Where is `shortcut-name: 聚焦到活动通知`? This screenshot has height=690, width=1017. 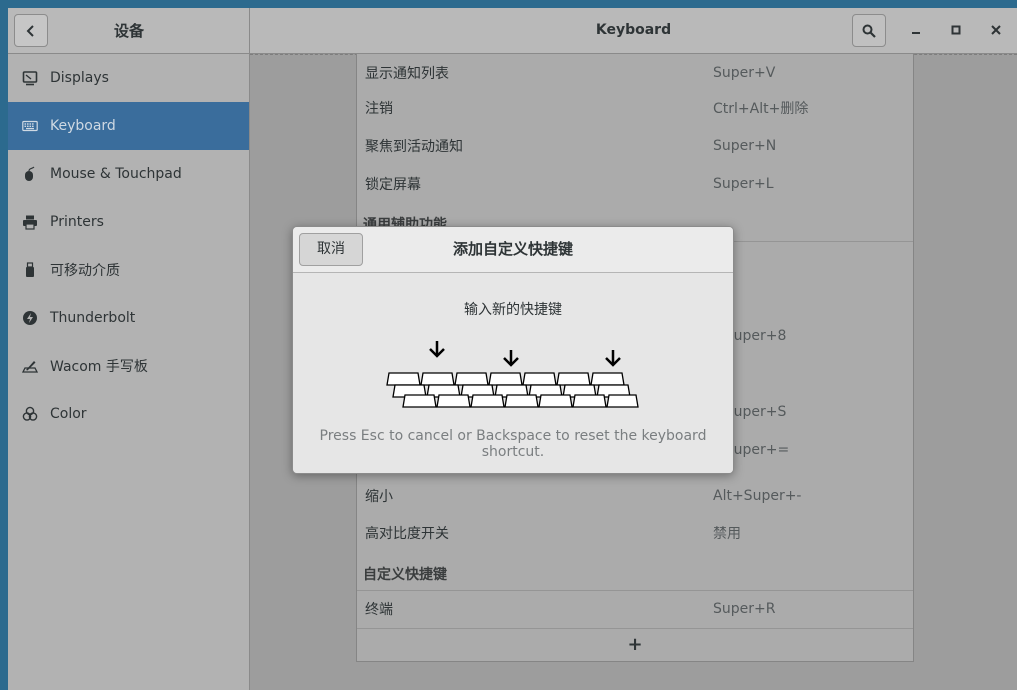 shortcut-name: 聚焦到活动通知 is located at coordinates (414, 147).